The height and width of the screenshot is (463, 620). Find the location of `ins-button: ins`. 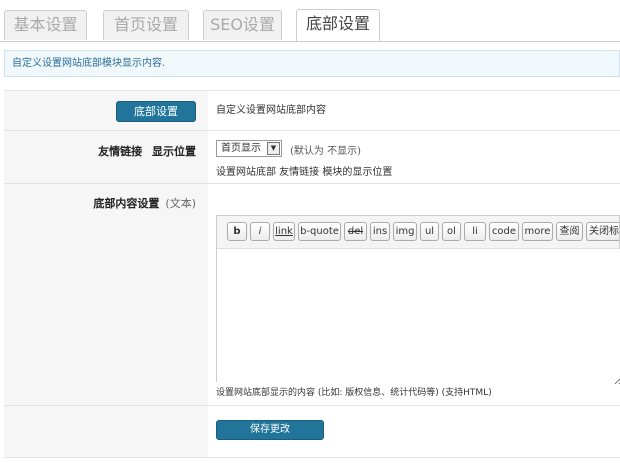

ins-button: ins is located at coordinates (380, 231).